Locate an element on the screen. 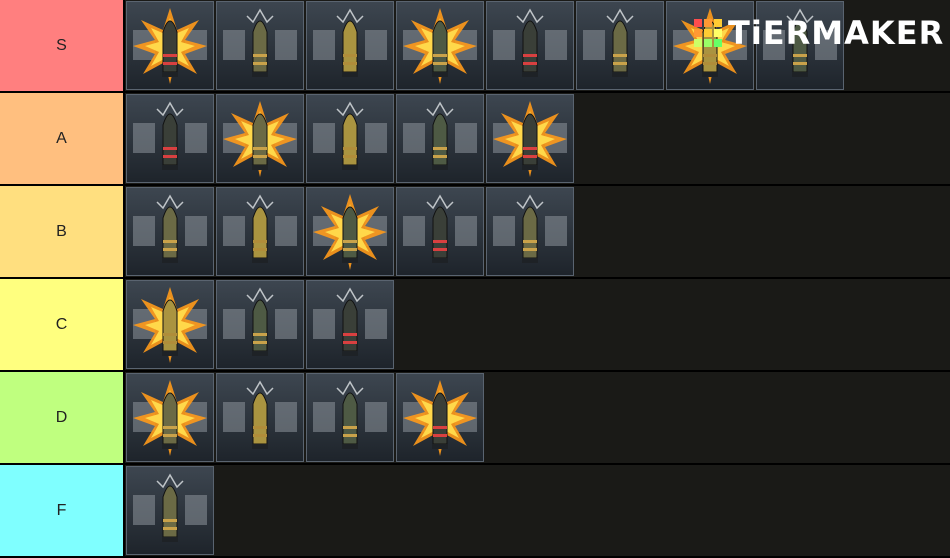  tier-items-f is located at coordinates (170, 510).